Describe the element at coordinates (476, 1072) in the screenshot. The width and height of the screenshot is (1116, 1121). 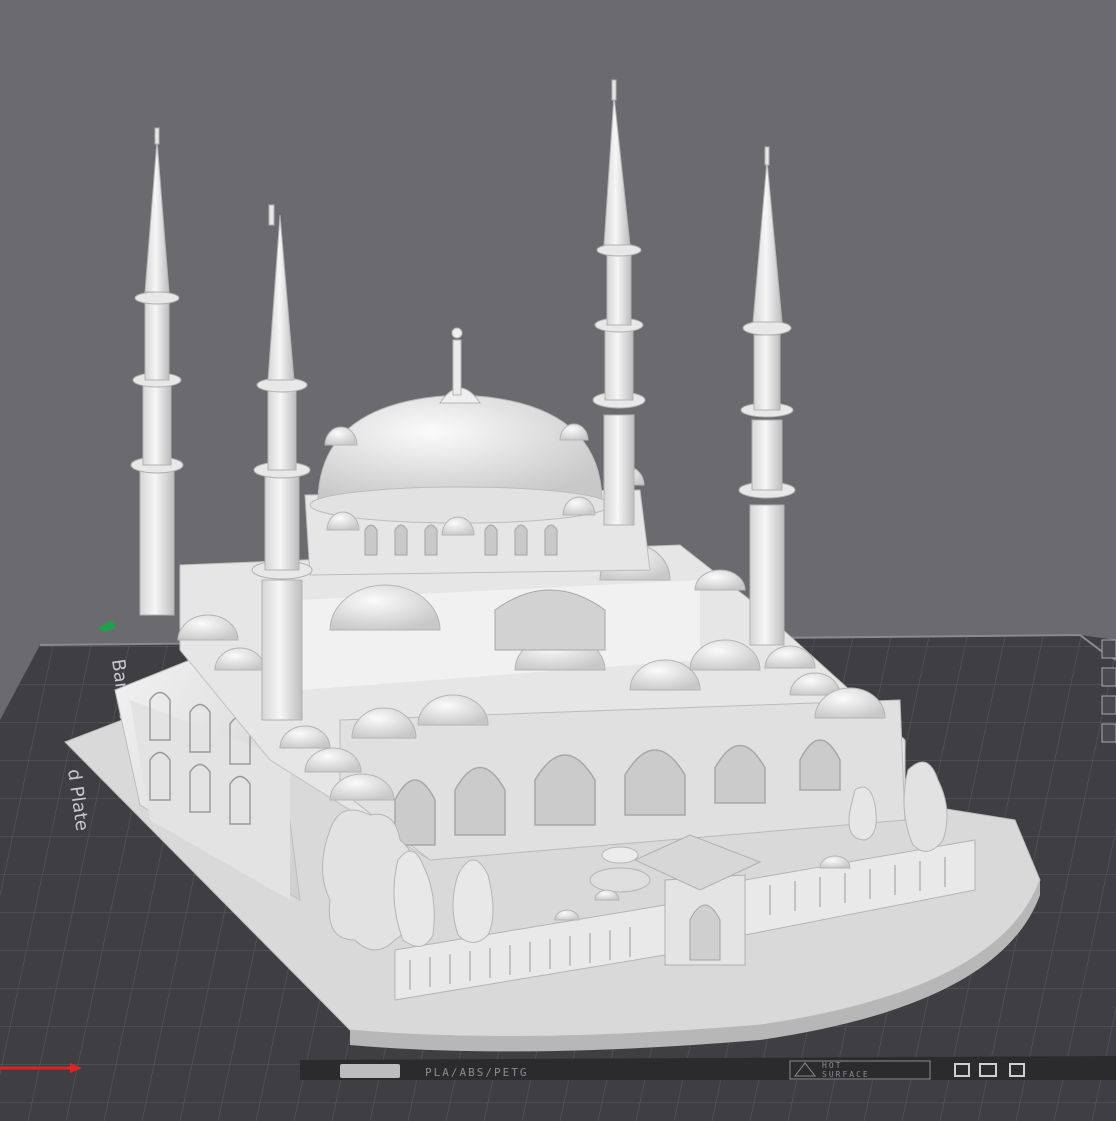
I see `filament-label: PLA/ABS/PETG` at that location.